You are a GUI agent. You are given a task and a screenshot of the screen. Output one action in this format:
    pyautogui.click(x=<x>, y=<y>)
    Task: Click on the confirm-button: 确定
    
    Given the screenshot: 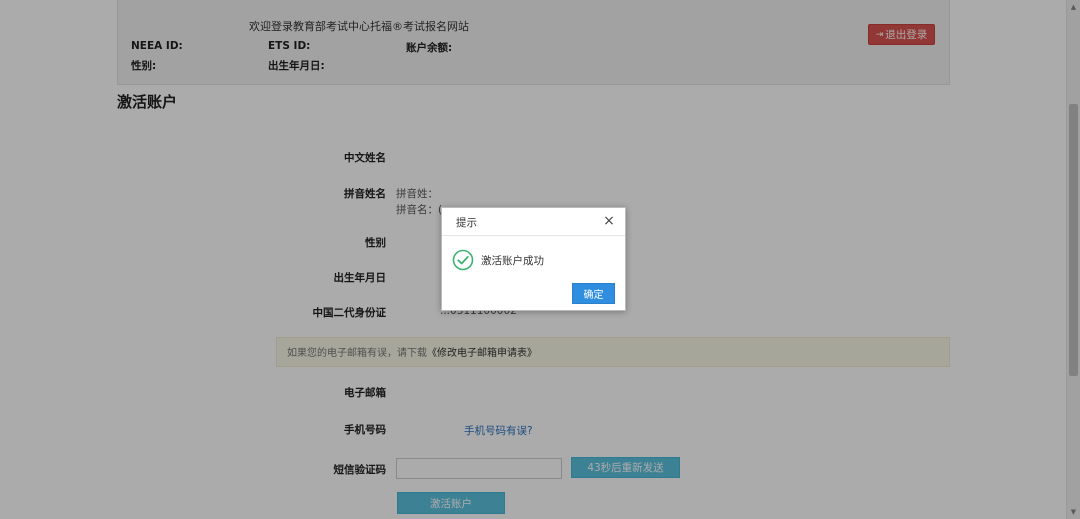 What is the action you would take?
    pyautogui.click(x=593, y=293)
    